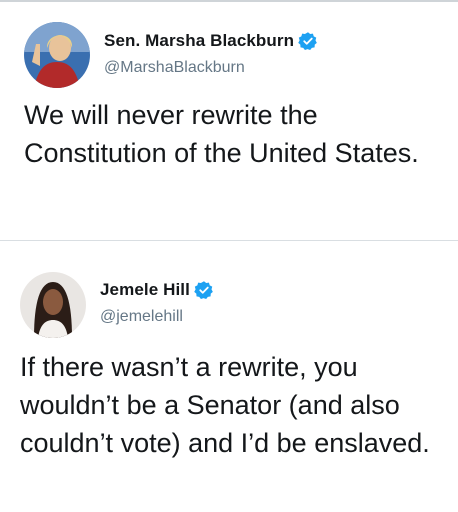 This screenshot has height=512, width=458. I want to click on author-handle: @jemelehill, so click(141, 317).